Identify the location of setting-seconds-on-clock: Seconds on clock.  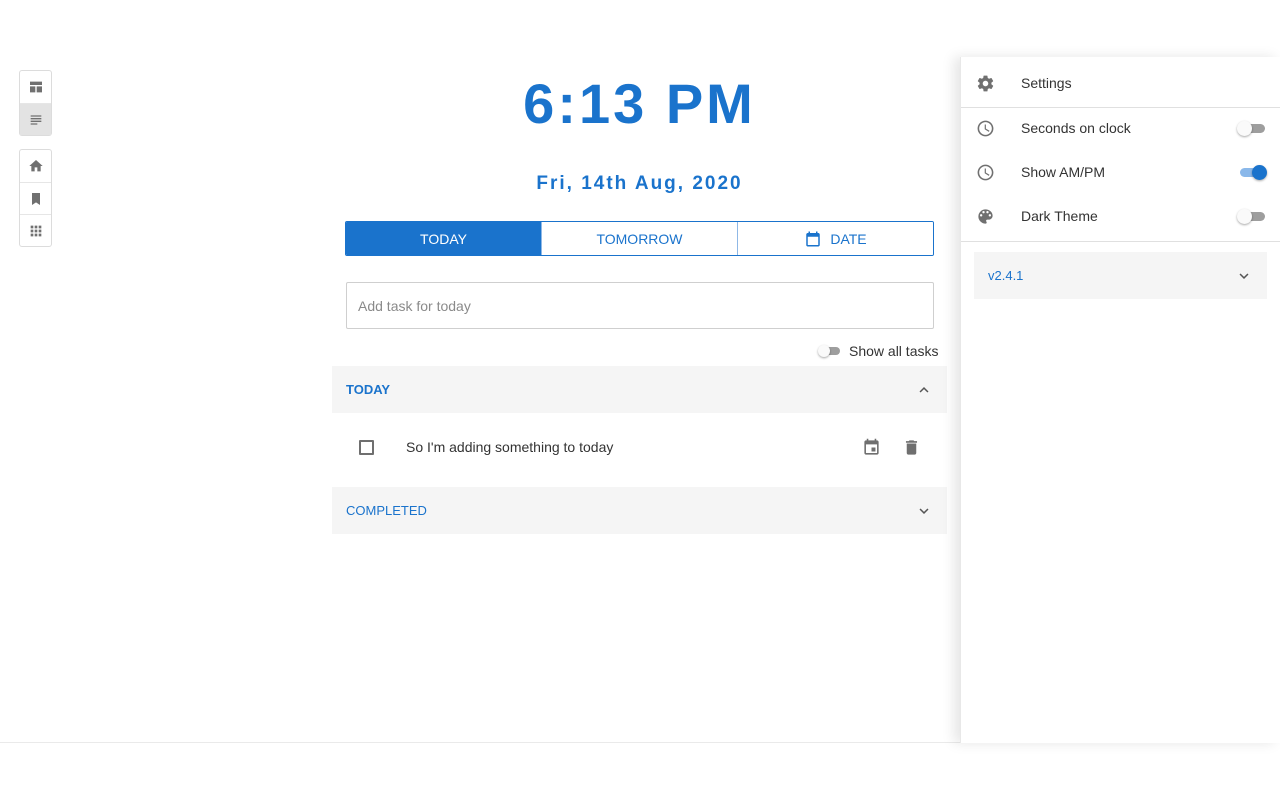
(1120, 128).